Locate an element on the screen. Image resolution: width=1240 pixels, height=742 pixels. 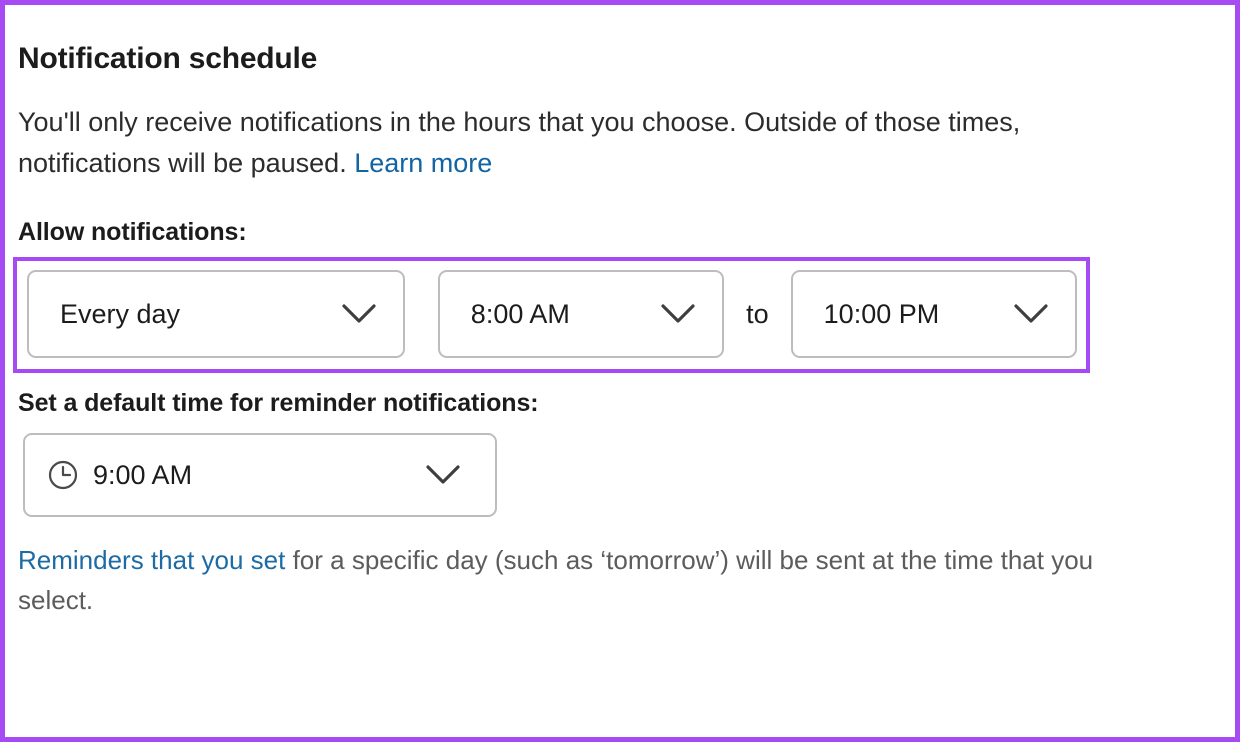
day-range-select: Every day is located at coordinates (216, 314).